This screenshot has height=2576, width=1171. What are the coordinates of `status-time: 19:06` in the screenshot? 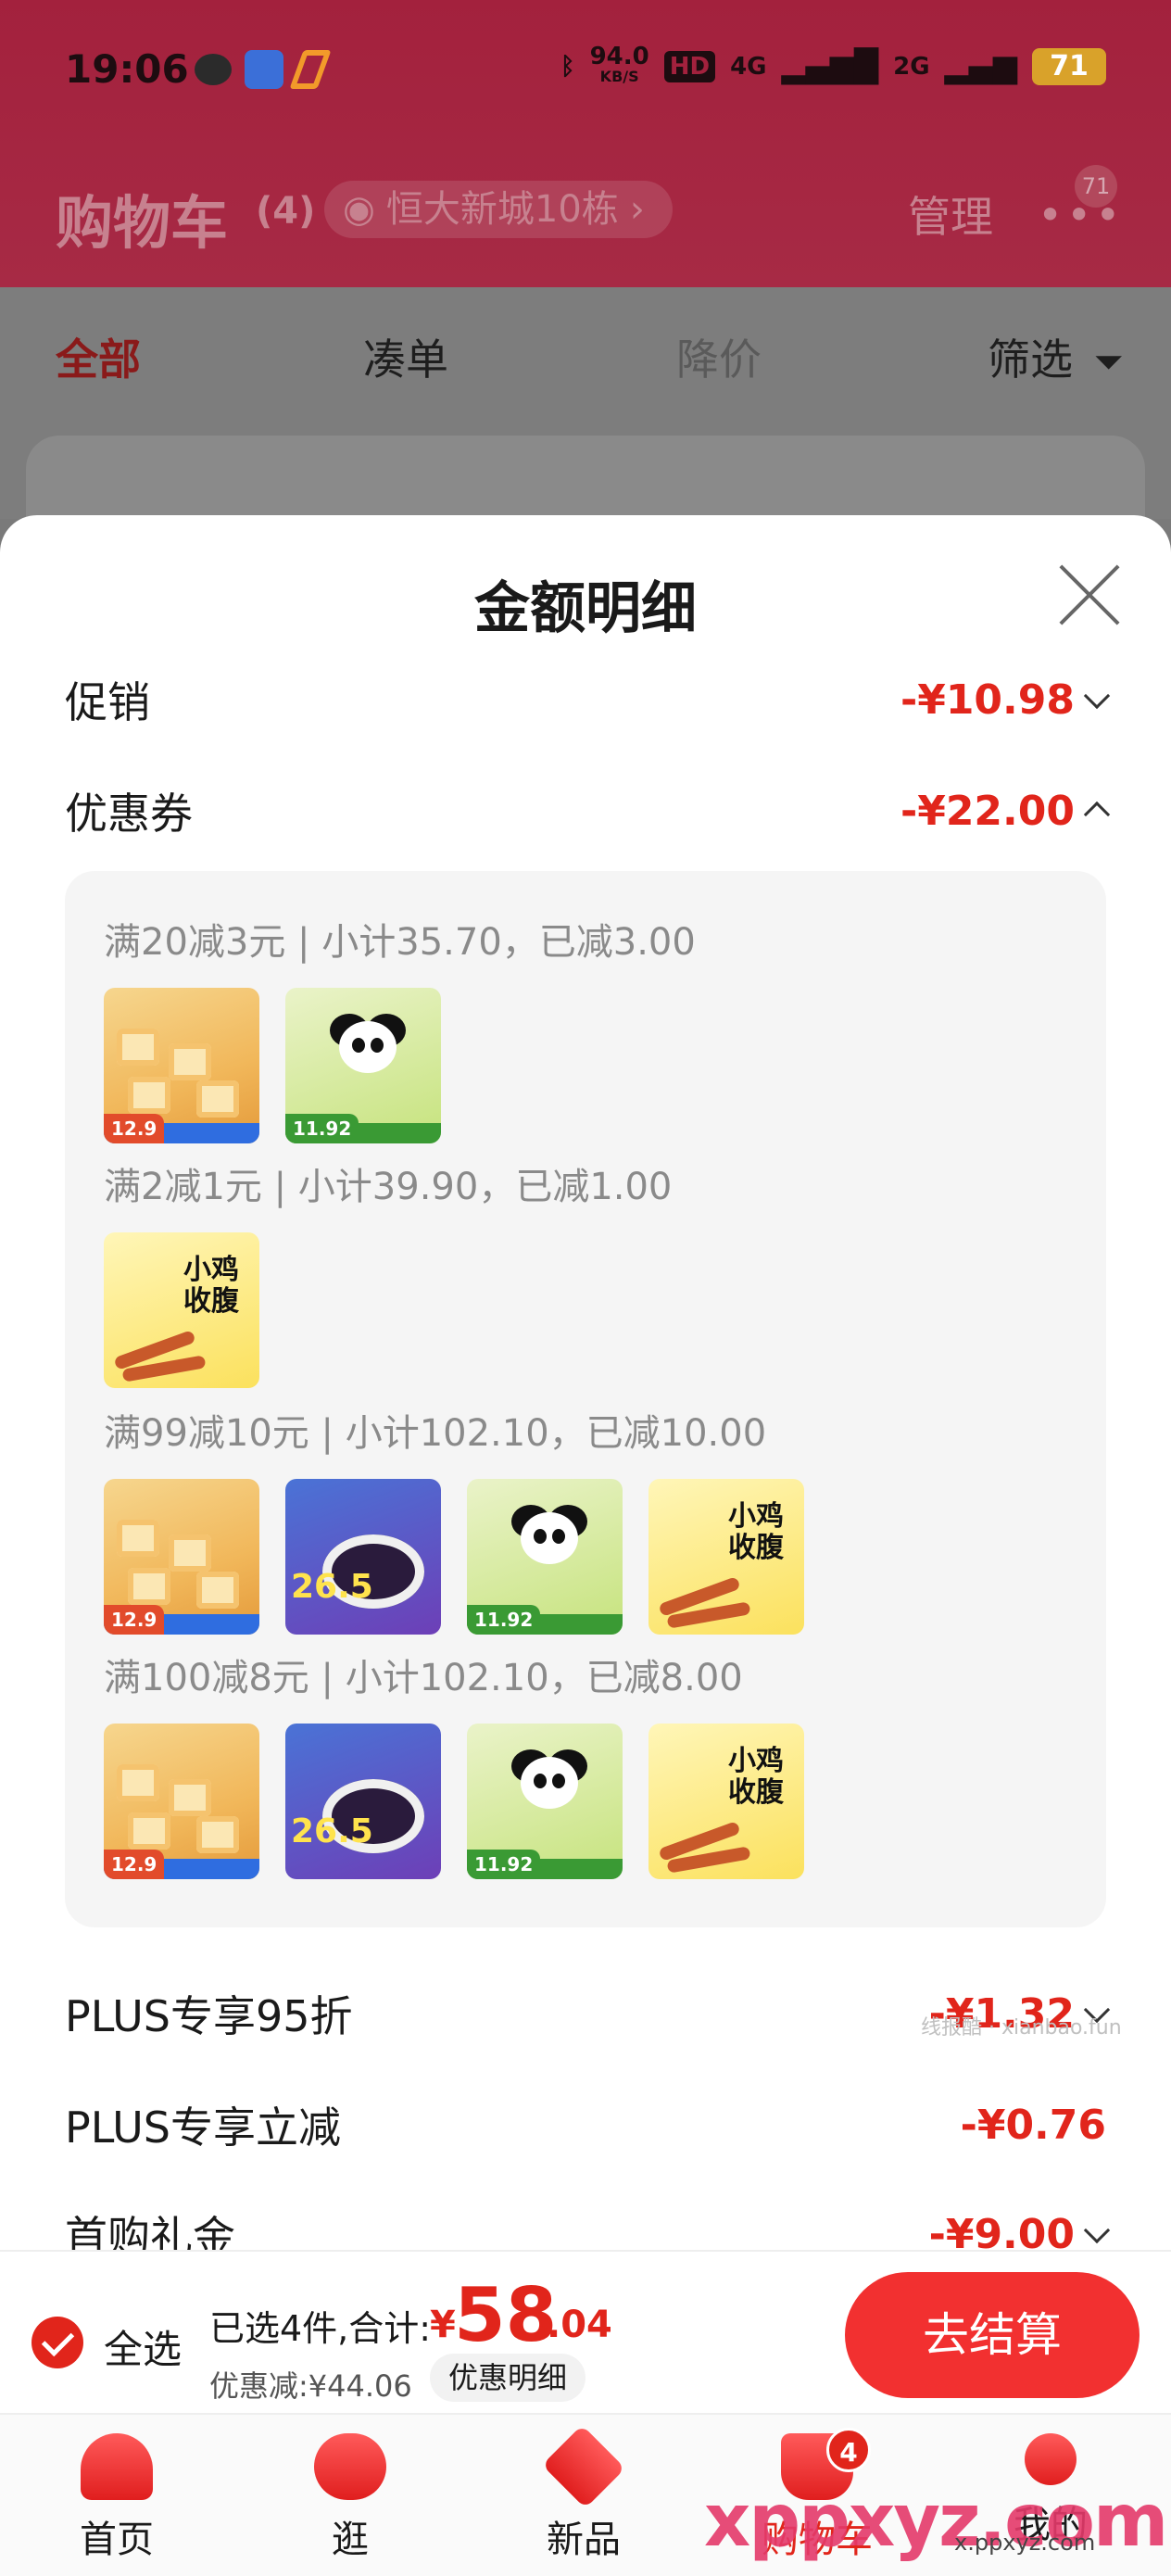 It's located at (127, 69).